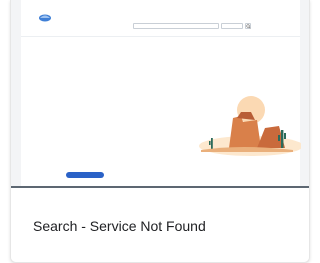 Image resolution: width=320 pixels, height=263 pixels. I want to click on desert-illustration, so click(250, 126).